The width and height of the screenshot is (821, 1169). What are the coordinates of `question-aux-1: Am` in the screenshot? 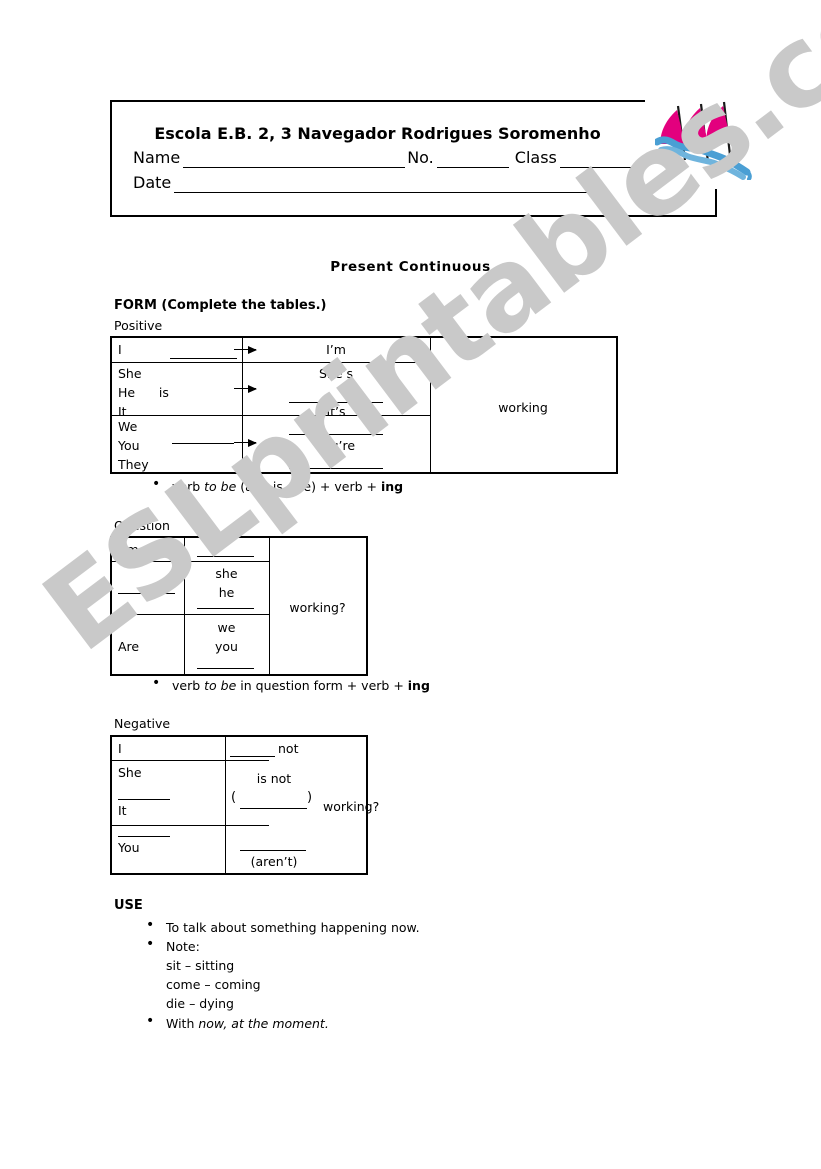 It's located at (128, 549).